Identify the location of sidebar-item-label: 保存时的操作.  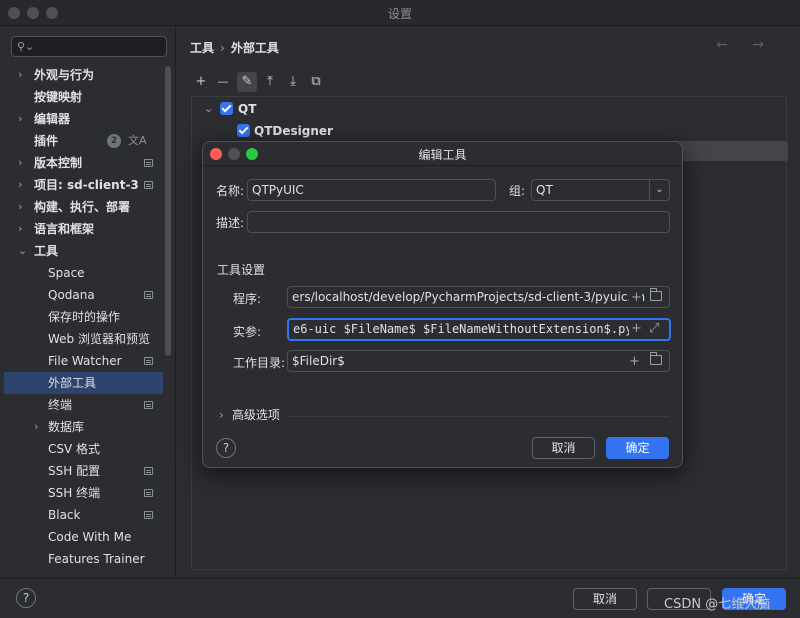
(84, 317).